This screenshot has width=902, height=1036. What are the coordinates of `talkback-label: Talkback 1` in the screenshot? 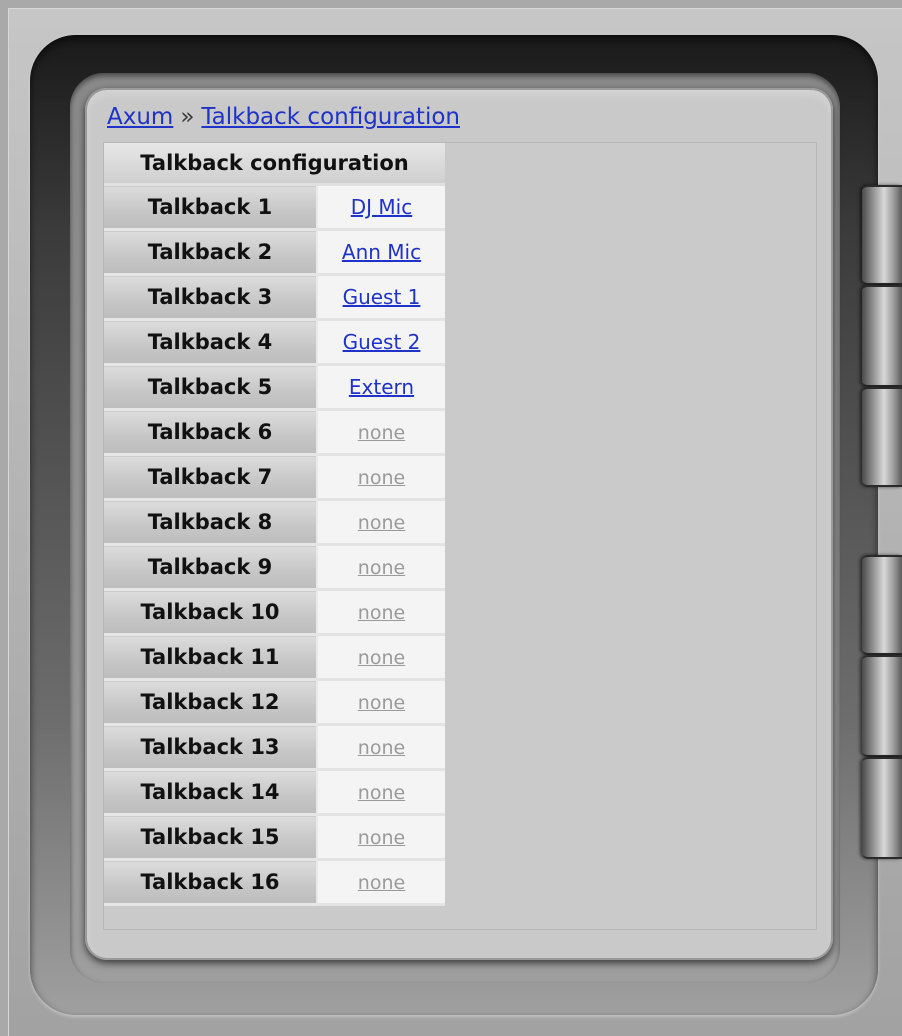 It's located at (210, 207).